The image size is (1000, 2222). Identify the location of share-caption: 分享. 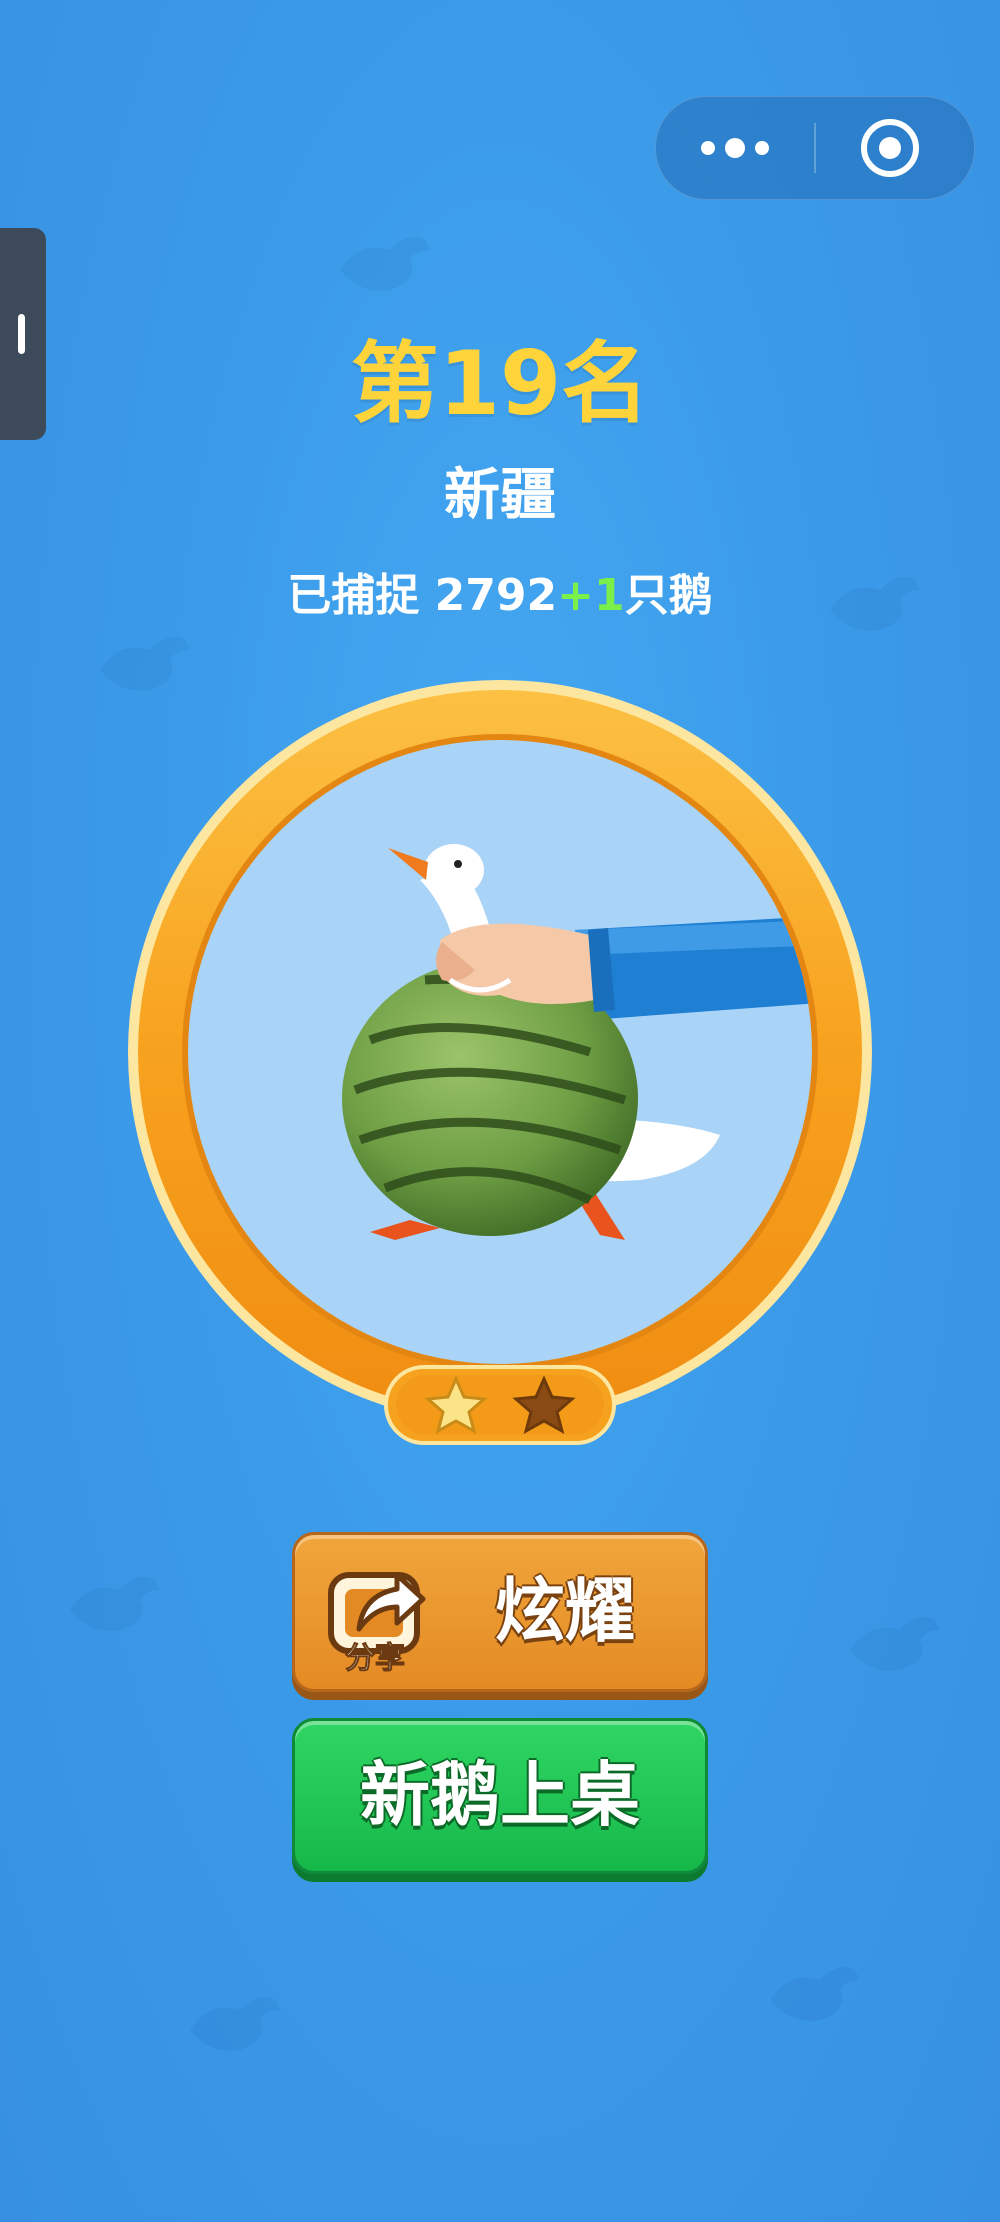
(375, 1659).